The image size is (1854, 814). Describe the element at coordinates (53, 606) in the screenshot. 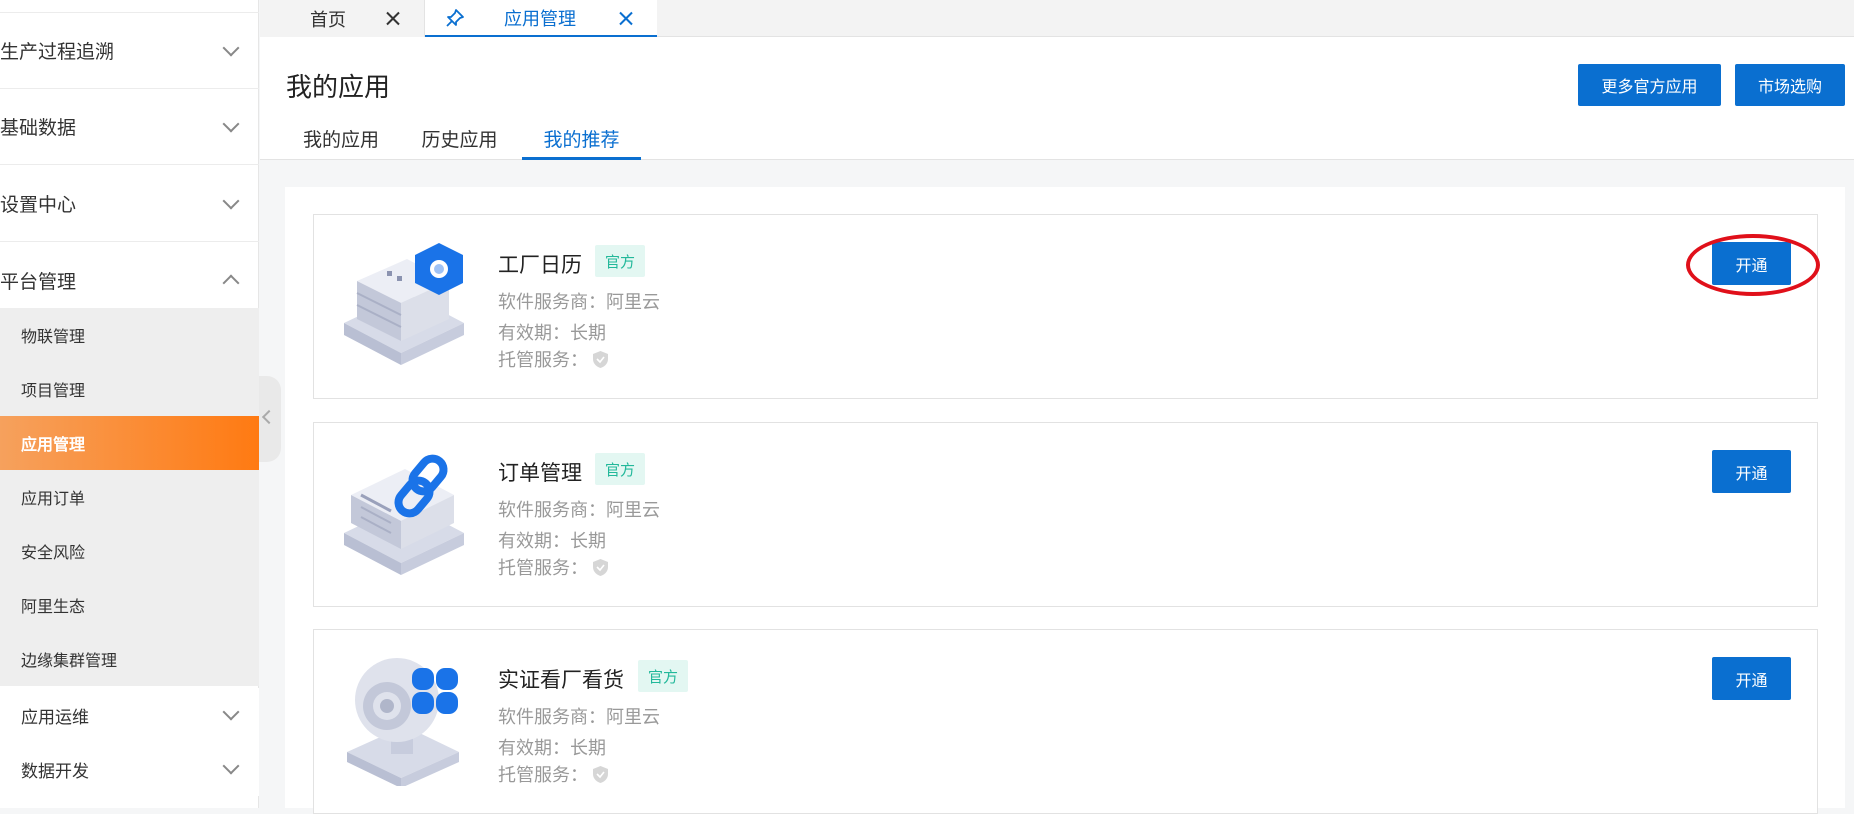

I see `sidebar-item-label: 阿里生态` at that location.